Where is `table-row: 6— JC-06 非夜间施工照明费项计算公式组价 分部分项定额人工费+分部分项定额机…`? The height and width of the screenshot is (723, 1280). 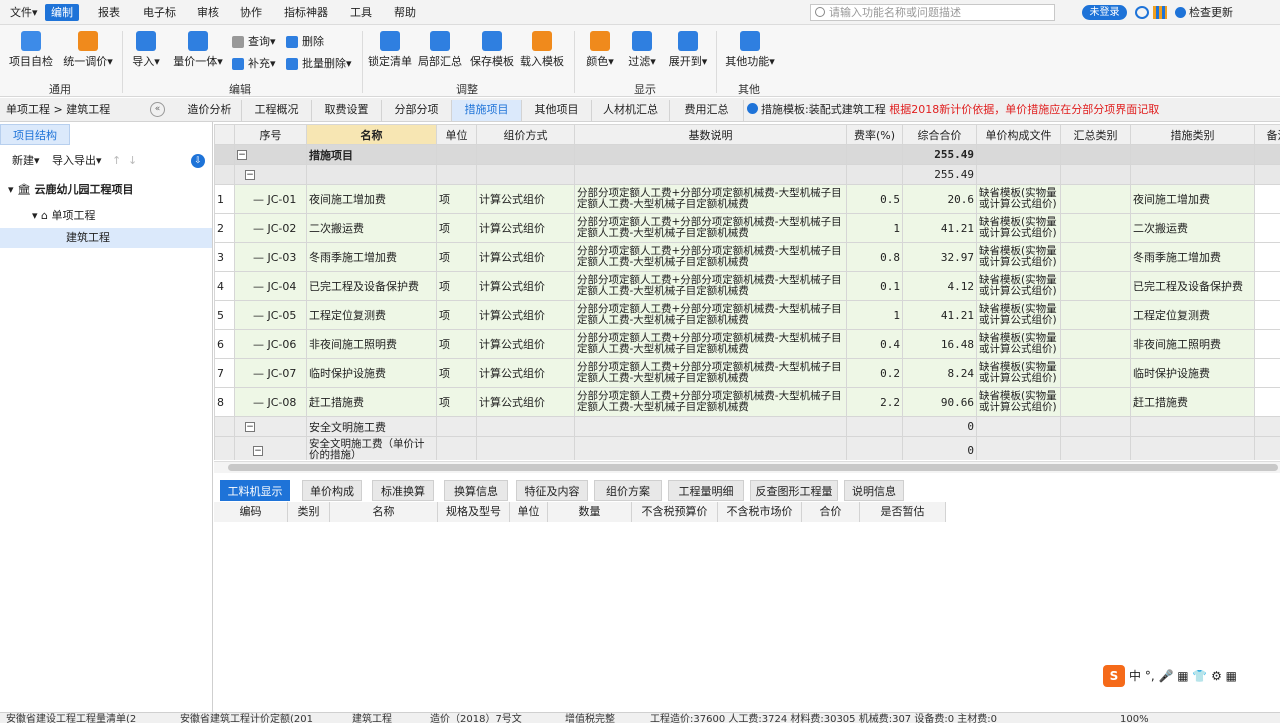
table-row: 6— JC-06 非夜间施工照明费项计算公式组价 分部分项定额人工费+分部分项定额机… is located at coordinates (747, 344).